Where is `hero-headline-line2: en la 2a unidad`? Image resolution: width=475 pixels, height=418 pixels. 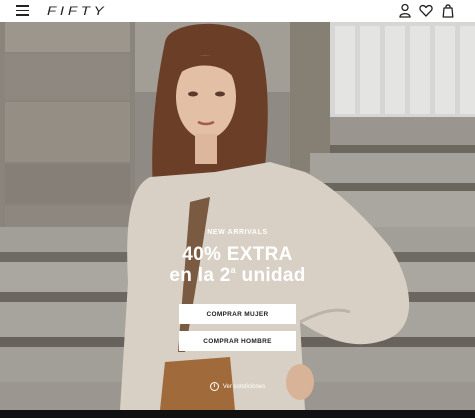
hero-headline-line2: en la 2a unidad is located at coordinates (237, 276).